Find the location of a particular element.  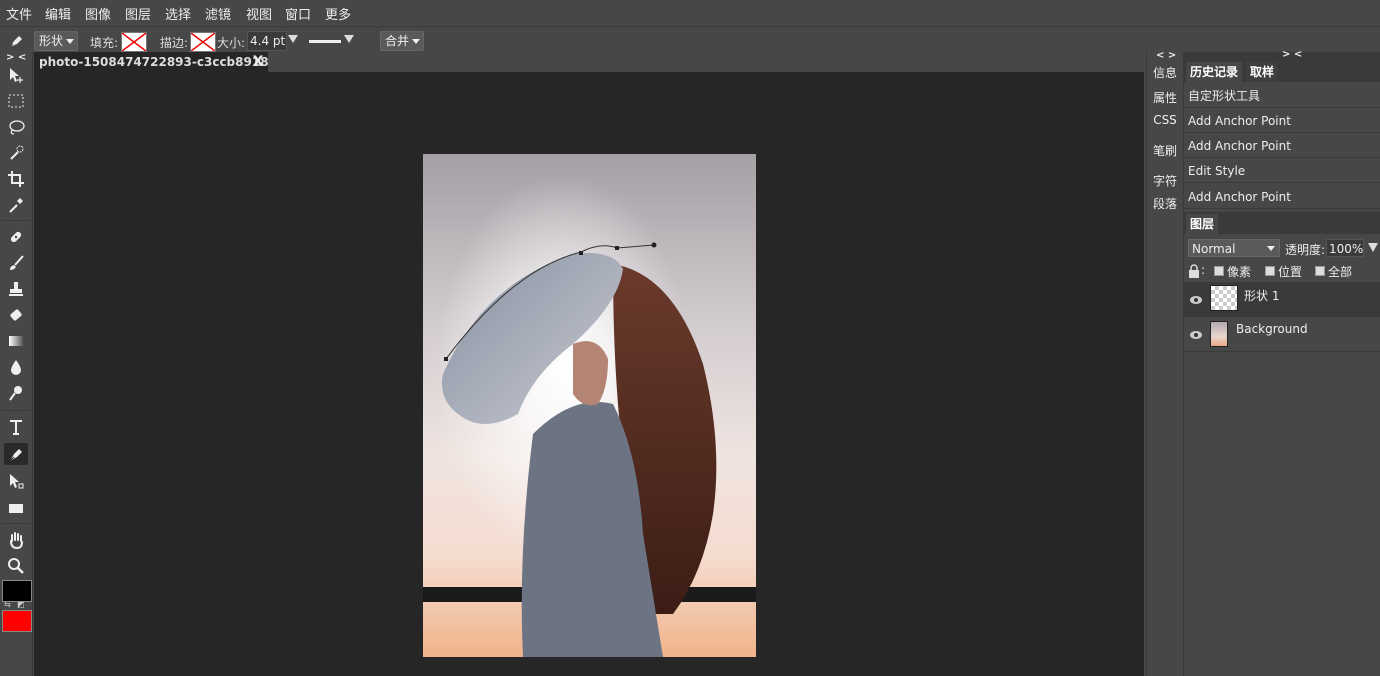

layer-row: Background is located at coordinates (1282, 334).